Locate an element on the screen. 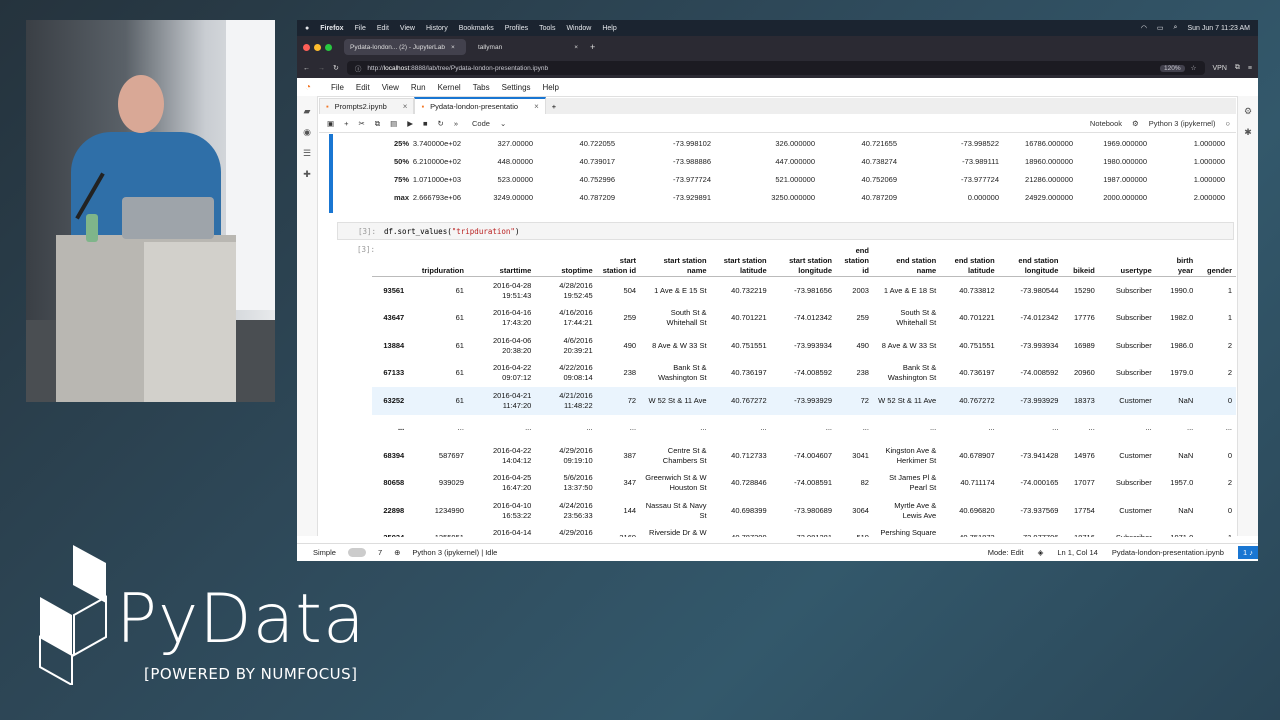 The width and height of the screenshot is (1280, 720). code-cell: [3]: df.sort_values("tripduration") is located at coordinates (785, 231).